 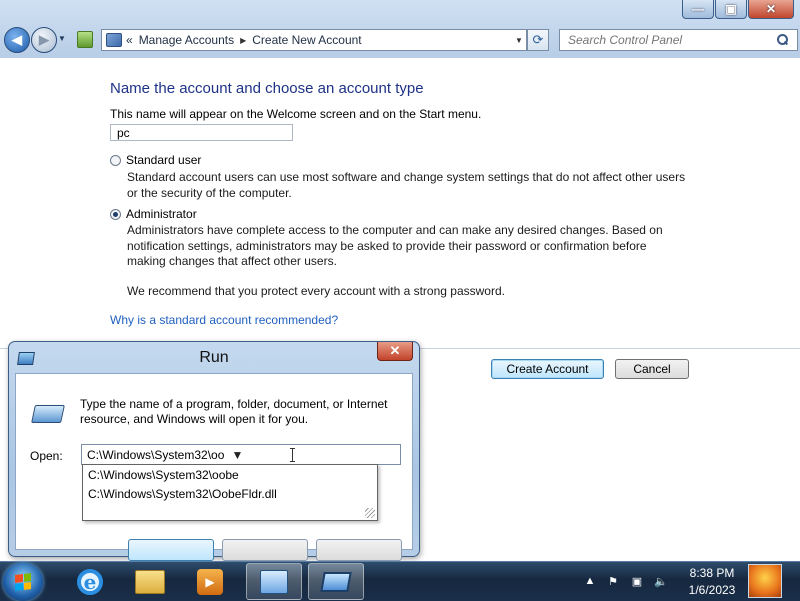 I want to click on administrator-label: Administrator, so click(x=161, y=214).